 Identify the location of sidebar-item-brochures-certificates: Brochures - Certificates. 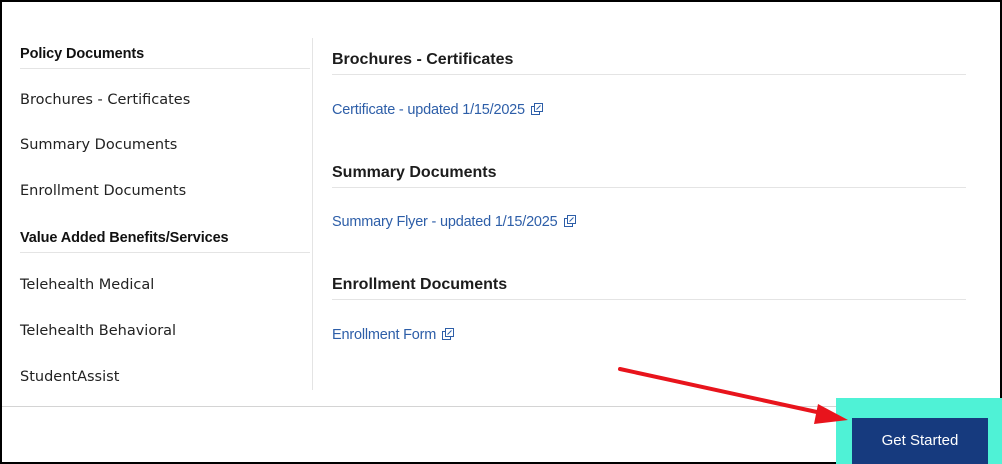
(105, 100).